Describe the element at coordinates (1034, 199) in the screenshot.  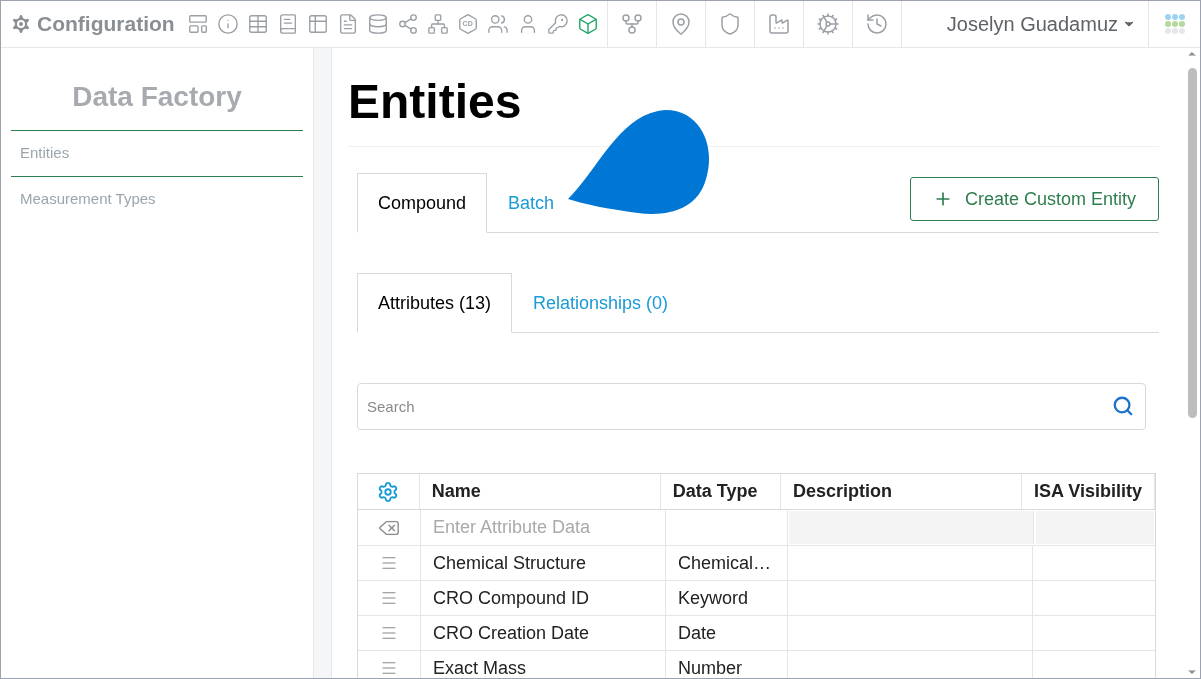
I see `create-entity-button: Create Custom Entity` at that location.